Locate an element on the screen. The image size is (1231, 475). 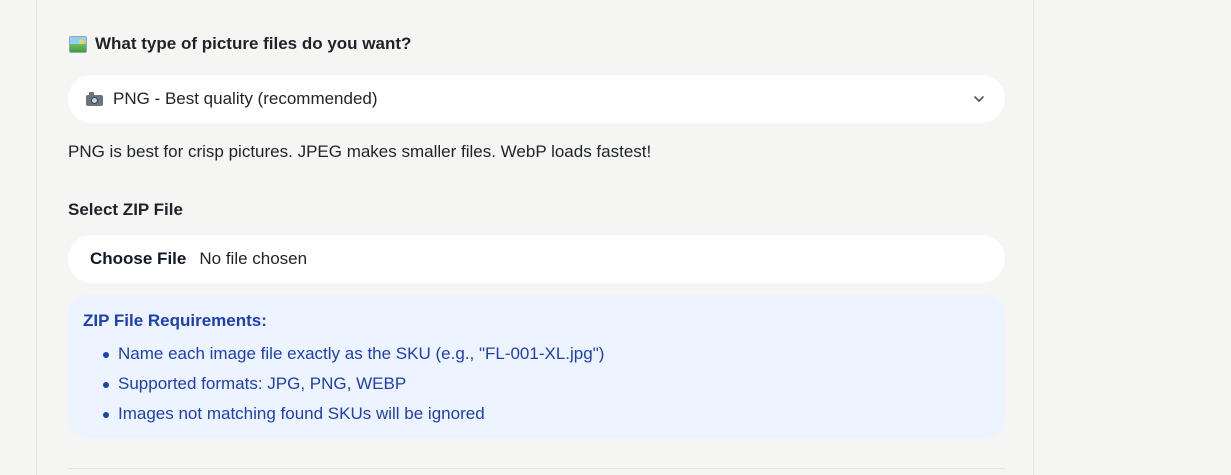
format-question: What type of picture files do you want? is located at coordinates (240, 44).